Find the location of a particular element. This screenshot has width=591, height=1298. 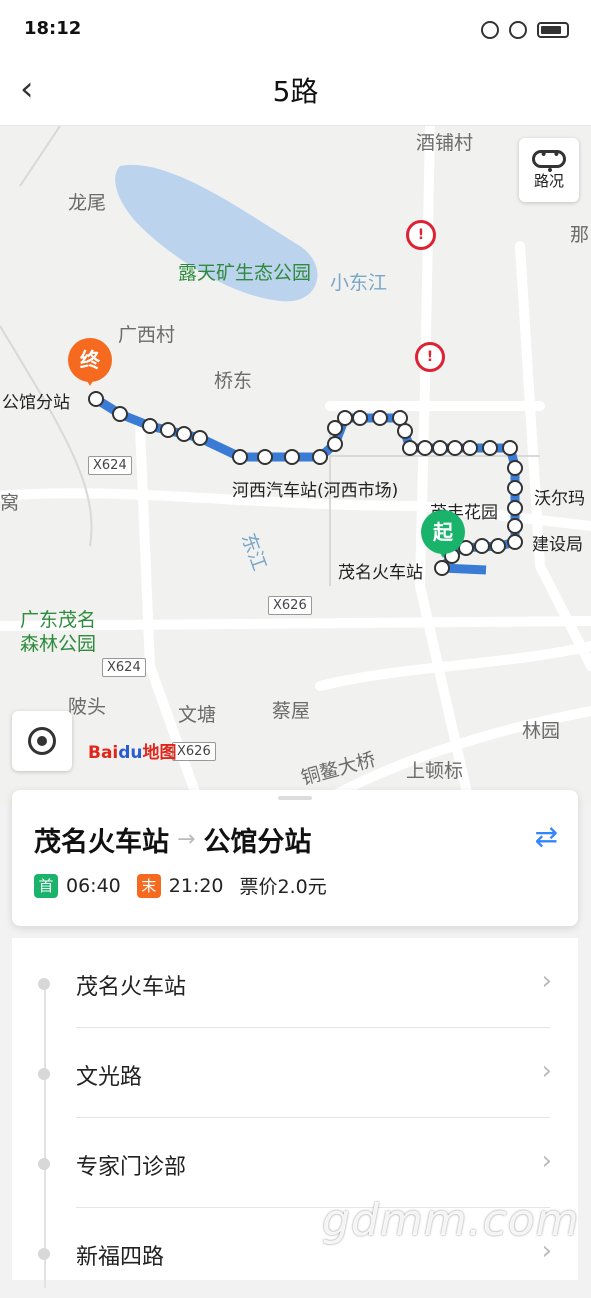

traffic-button: 路况 is located at coordinates (549, 170).